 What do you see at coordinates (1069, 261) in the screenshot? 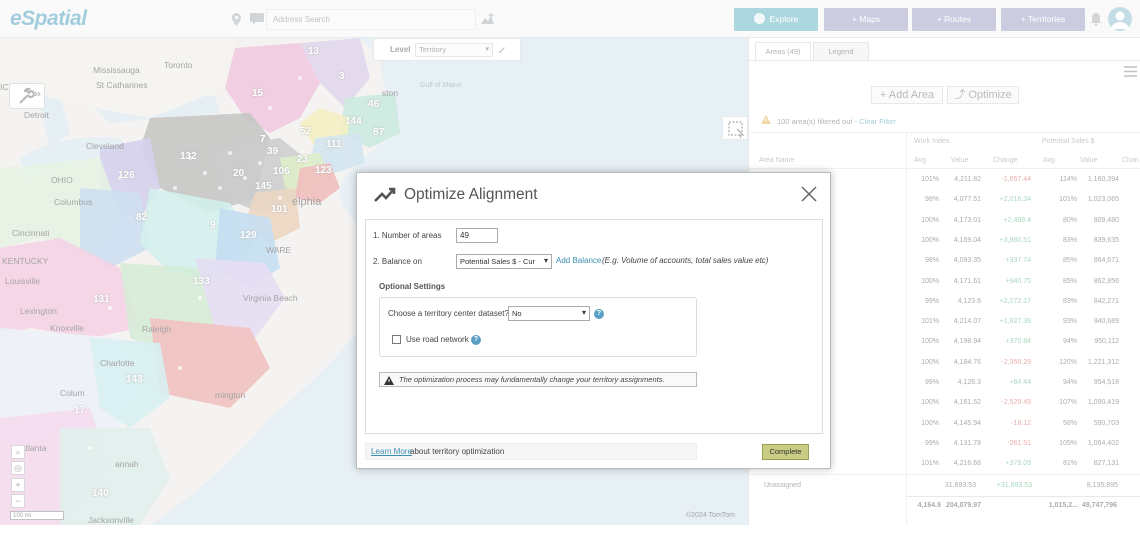
I see `table-cell: 85%` at bounding box center [1069, 261].